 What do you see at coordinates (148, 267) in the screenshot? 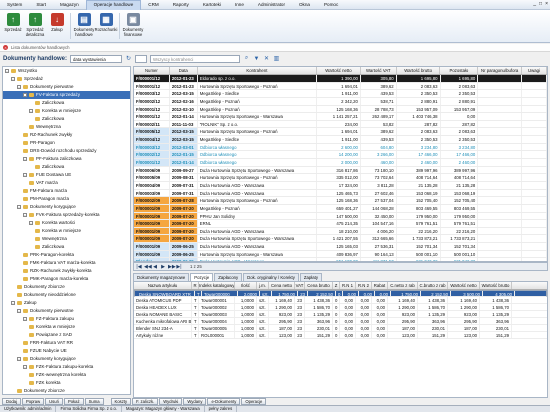
I see `prev-page-icon: ◀◀` at bounding box center [148, 267].